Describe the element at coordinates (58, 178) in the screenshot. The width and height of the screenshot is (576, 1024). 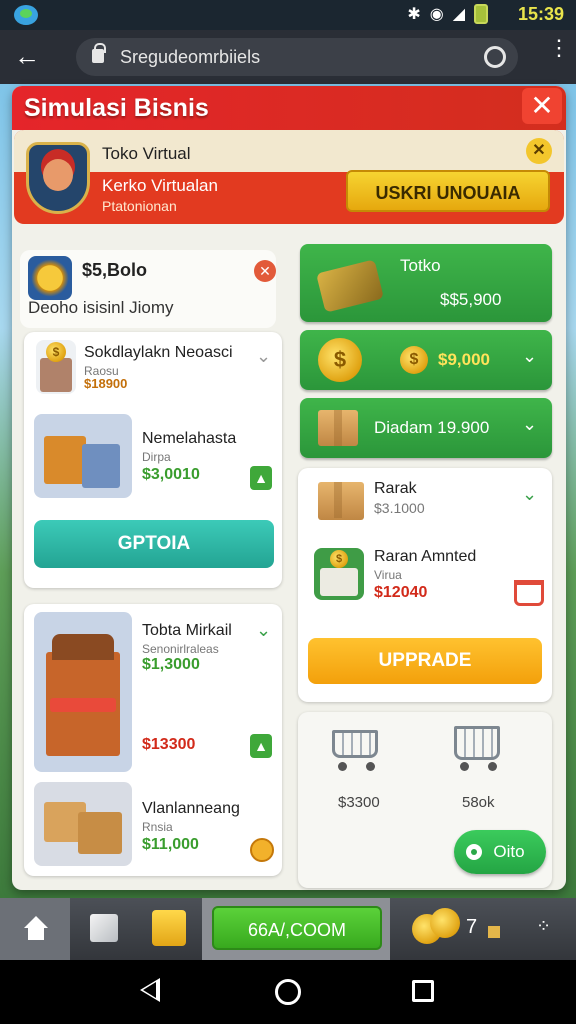
I see `shopkeeper-avatar` at that location.